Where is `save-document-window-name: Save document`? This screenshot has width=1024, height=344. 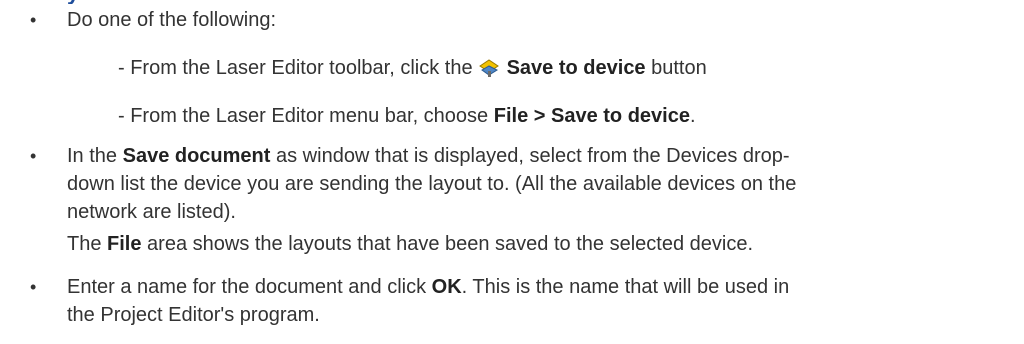 save-document-window-name: Save document is located at coordinates (196, 156).